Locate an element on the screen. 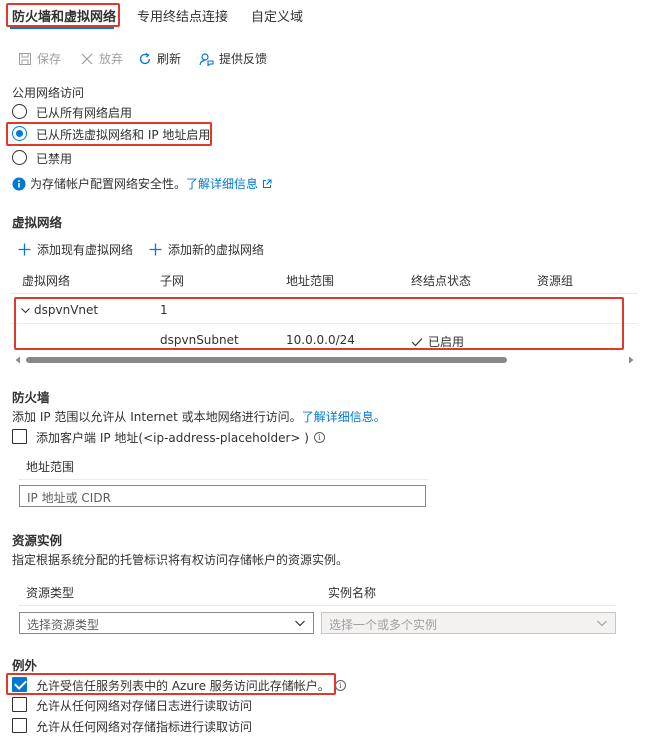  radio-disabled is located at coordinates (19, 157).